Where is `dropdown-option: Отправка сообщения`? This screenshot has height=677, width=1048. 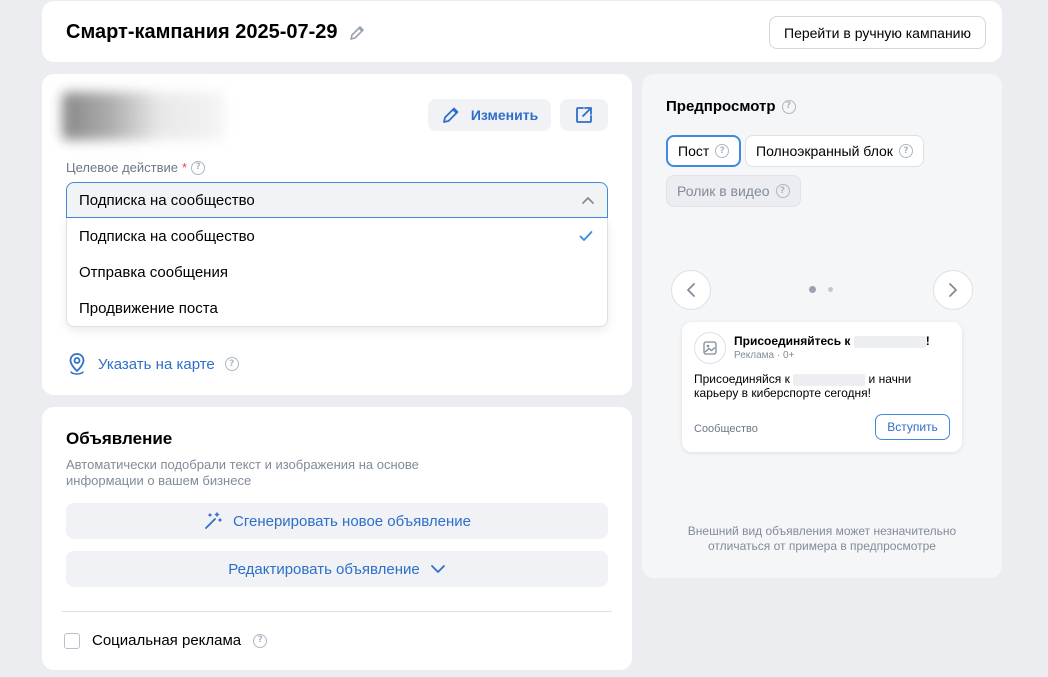 dropdown-option: Отправка сообщения is located at coordinates (337, 272).